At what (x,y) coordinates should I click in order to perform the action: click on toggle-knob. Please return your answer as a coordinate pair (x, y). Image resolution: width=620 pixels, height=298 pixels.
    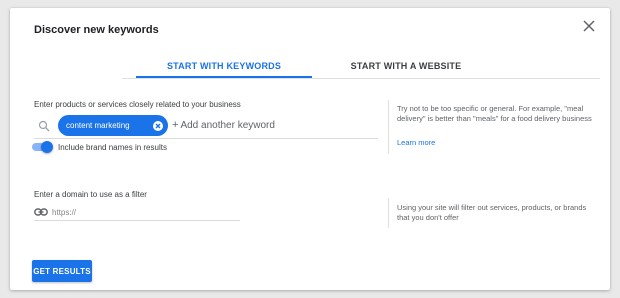
    Looking at the image, I should click on (47, 147).